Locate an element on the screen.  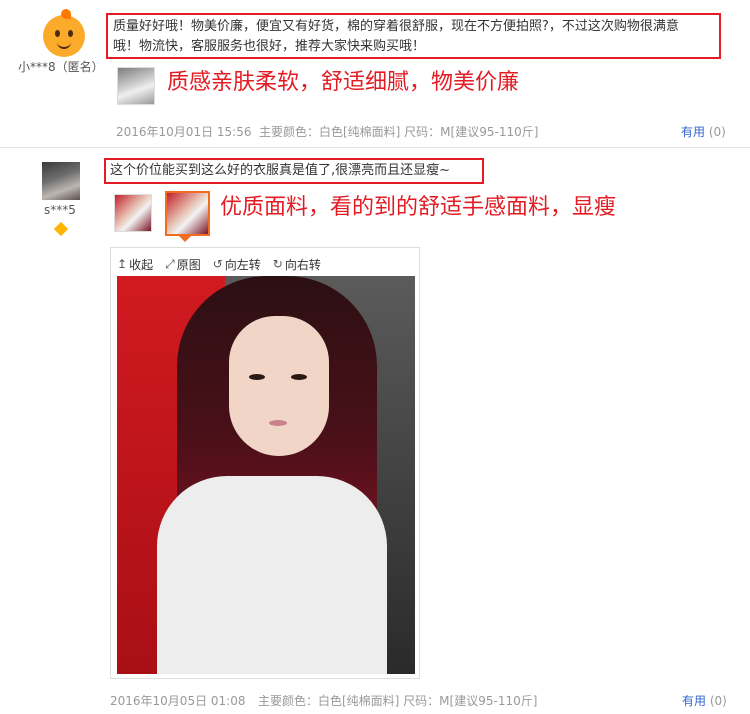
rotate-left-icon: ↺ is located at coordinates (217, 264).